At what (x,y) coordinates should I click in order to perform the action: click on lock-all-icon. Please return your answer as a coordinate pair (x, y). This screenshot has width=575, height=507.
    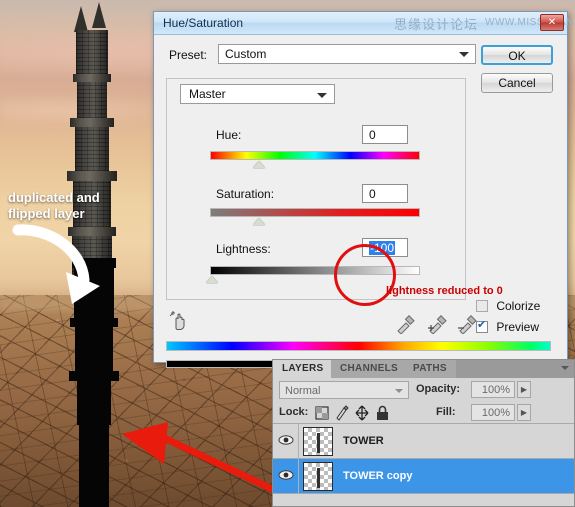
    Looking at the image, I should click on (382, 412).